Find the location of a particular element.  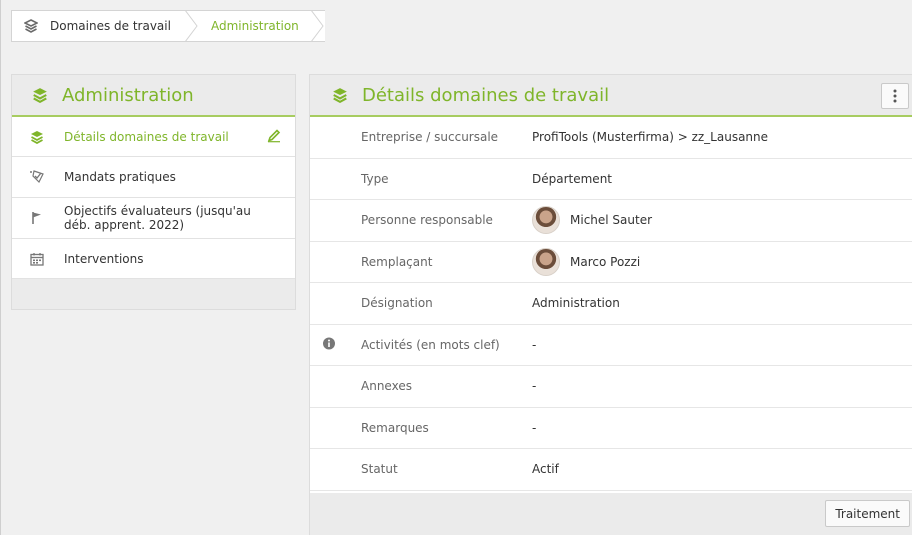

nav-item-interventions: Interventions is located at coordinates (153, 259).